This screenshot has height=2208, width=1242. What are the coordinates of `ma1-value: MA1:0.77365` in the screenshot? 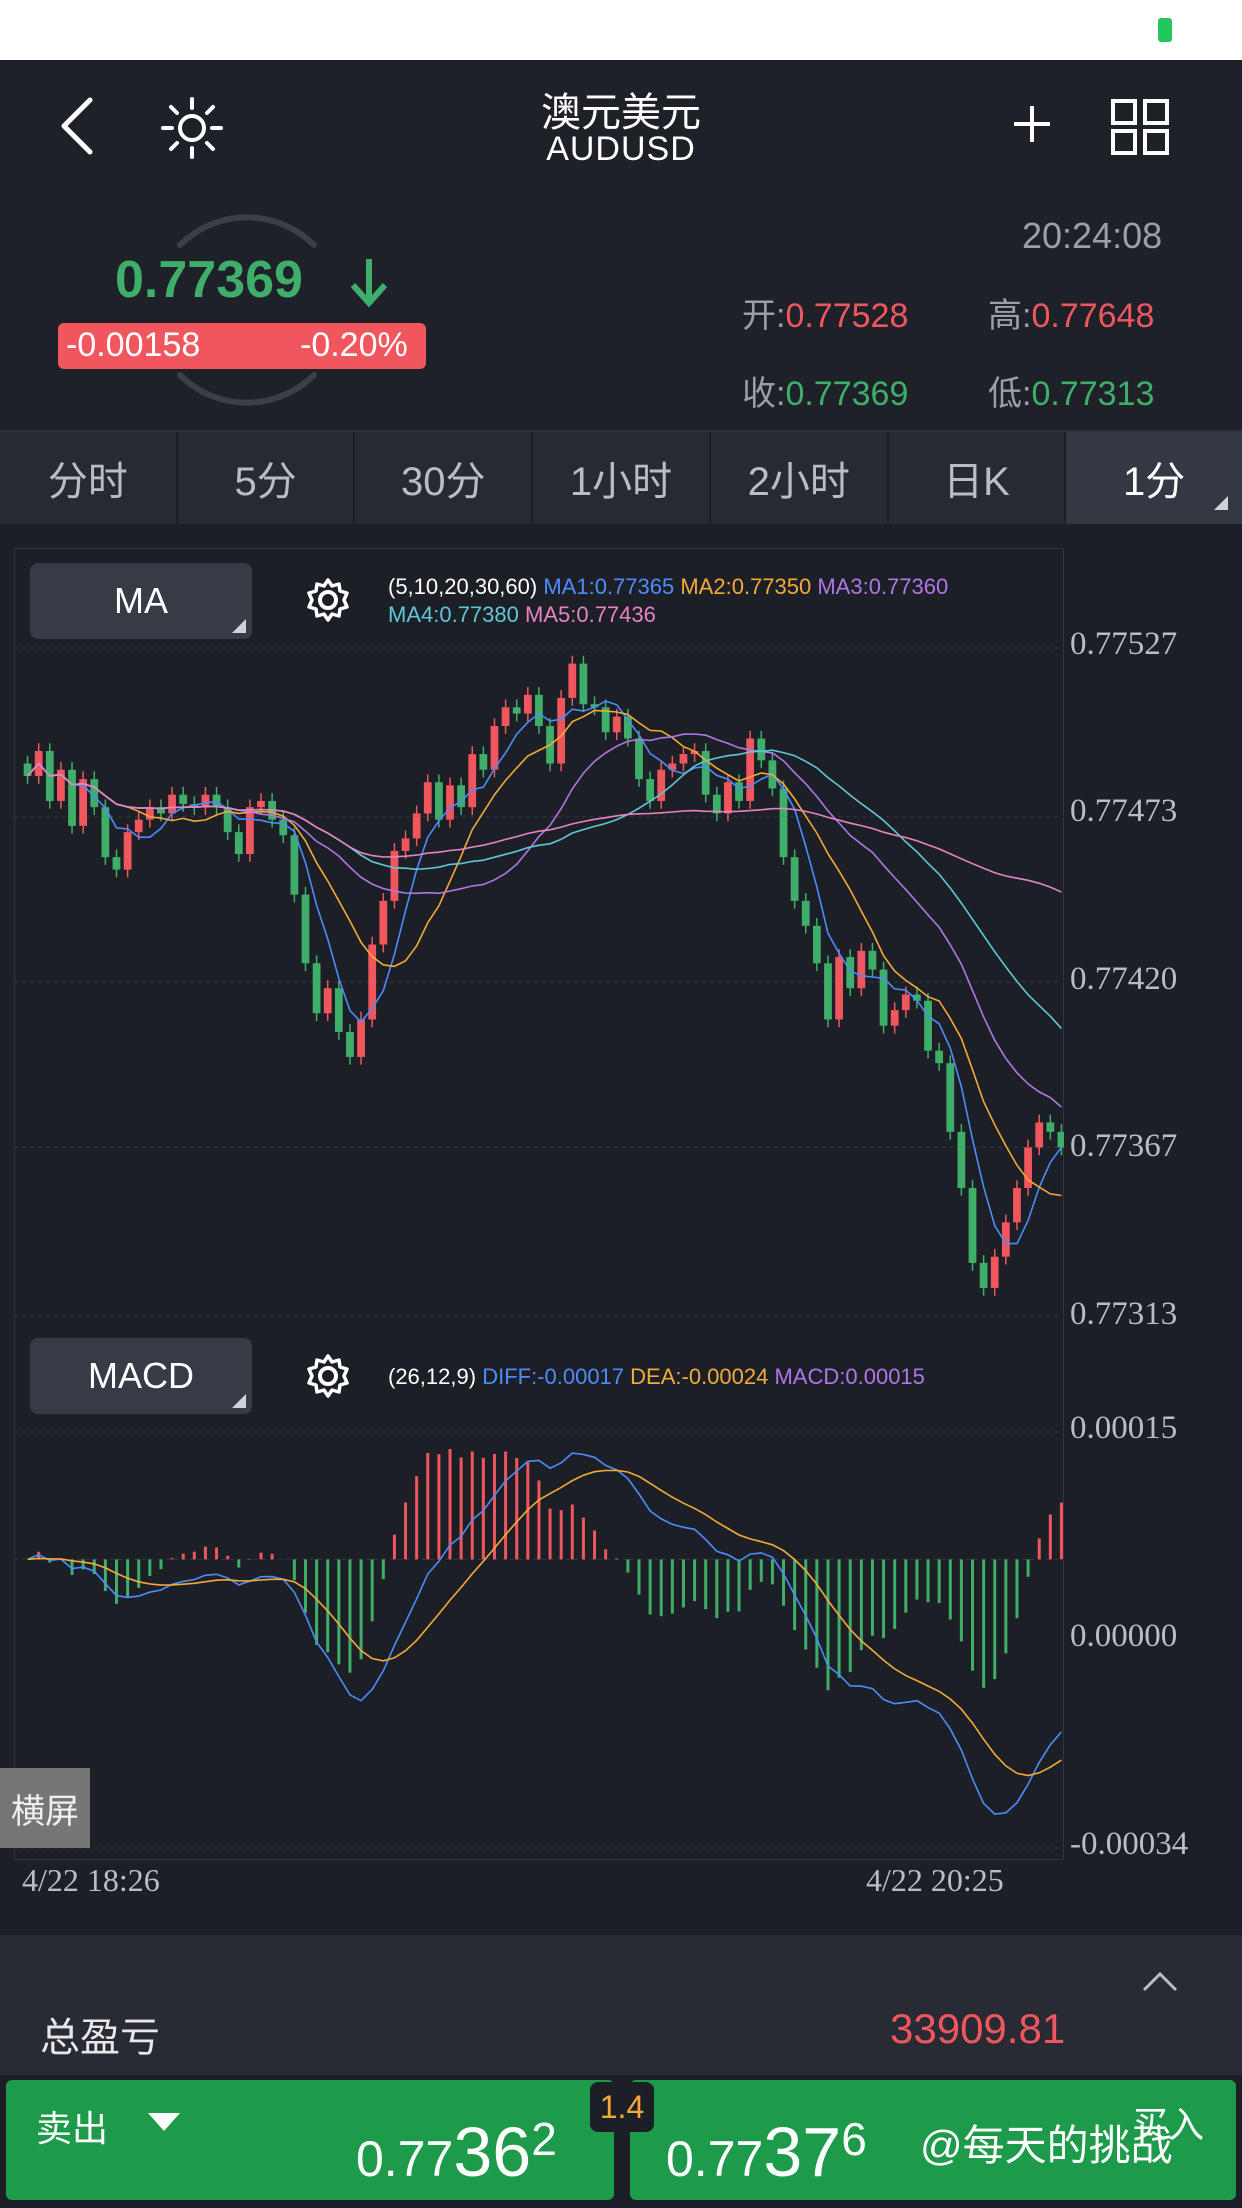 It's located at (609, 586).